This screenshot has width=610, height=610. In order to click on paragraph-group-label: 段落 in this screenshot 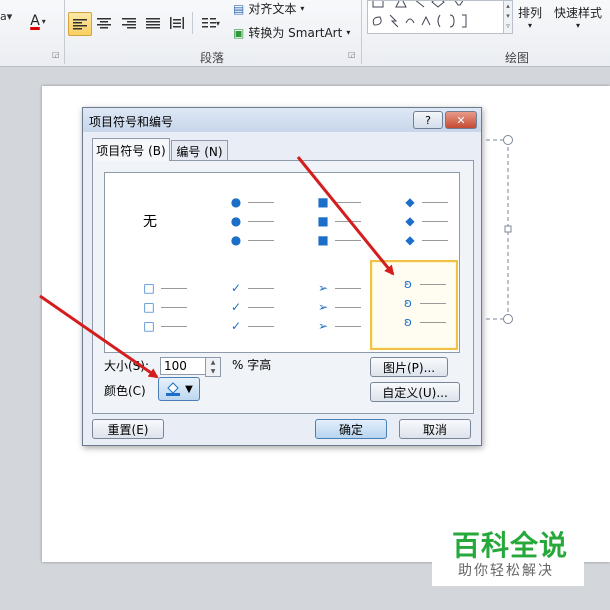, I will do `click(211, 58)`.